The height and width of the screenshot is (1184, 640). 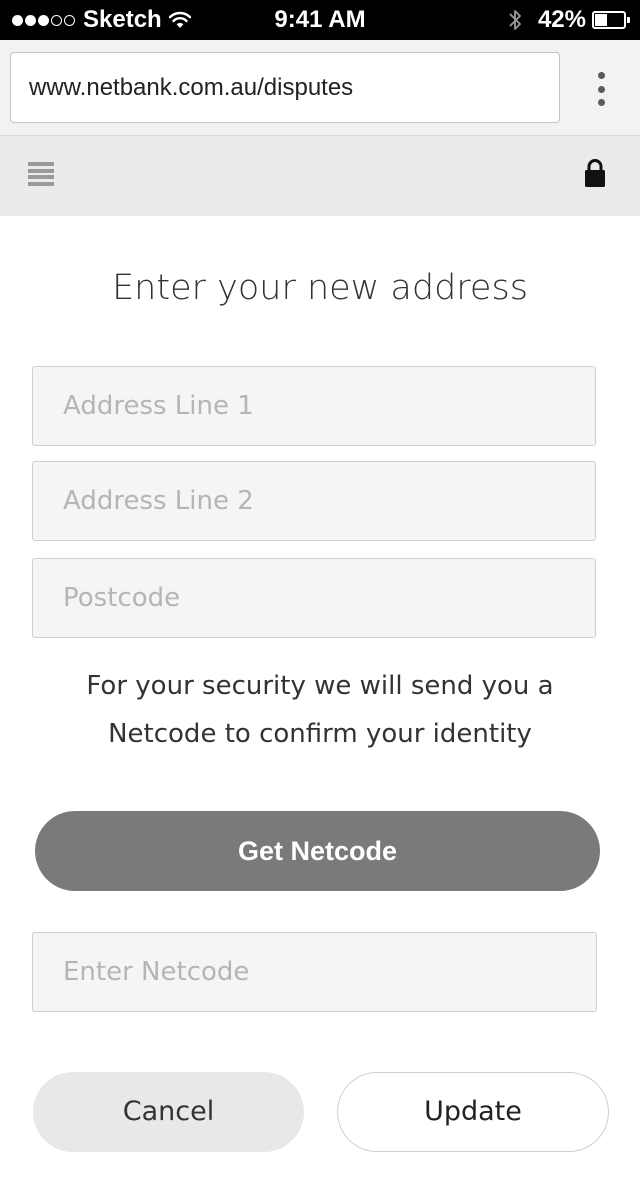 I want to click on bluetooth-icon, so click(x=515, y=20).